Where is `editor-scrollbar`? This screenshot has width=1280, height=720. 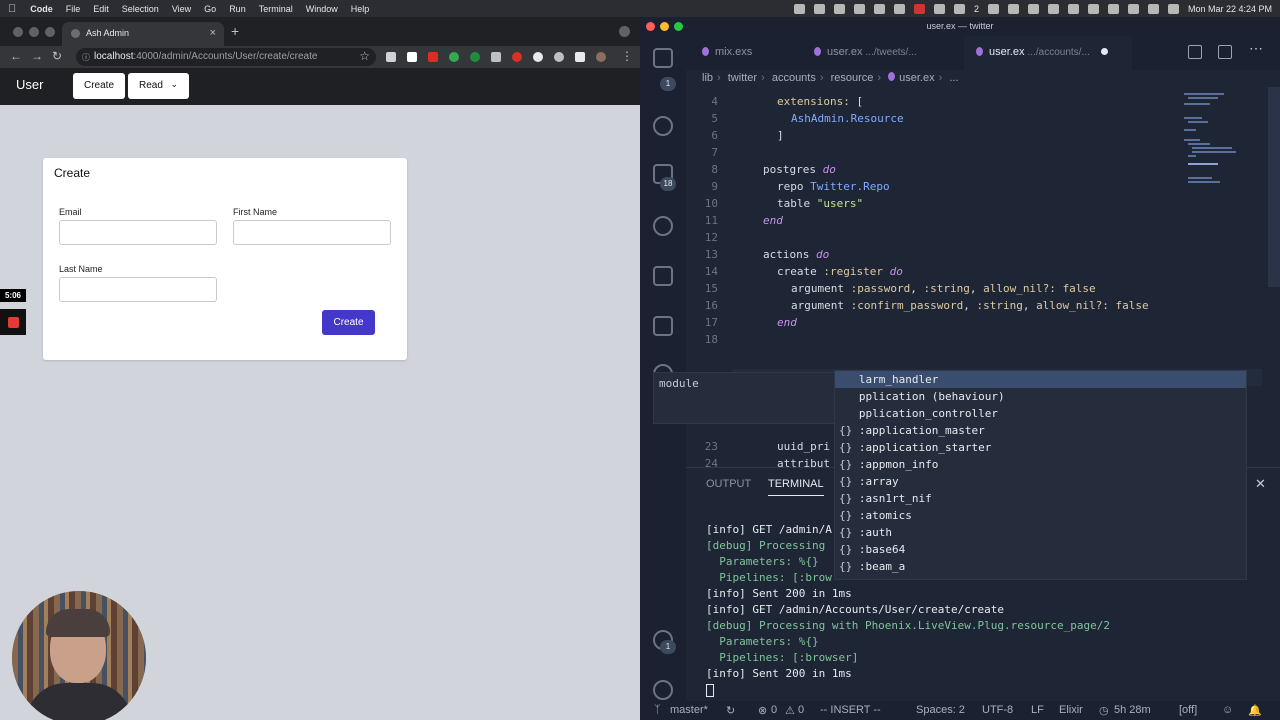 editor-scrollbar is located at coordinates (1274, 187).